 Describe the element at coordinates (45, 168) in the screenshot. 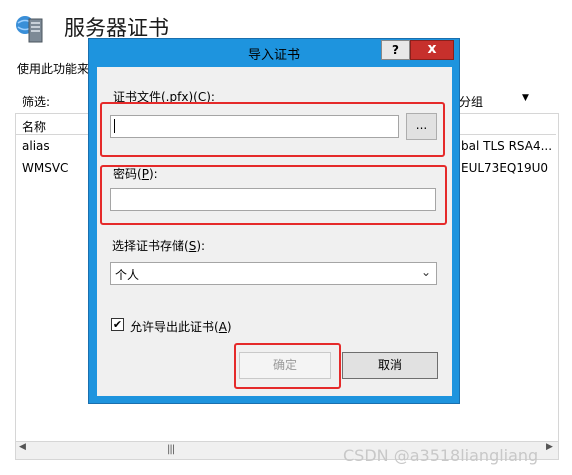

I see `table-row-name: WMSVC` at that location.